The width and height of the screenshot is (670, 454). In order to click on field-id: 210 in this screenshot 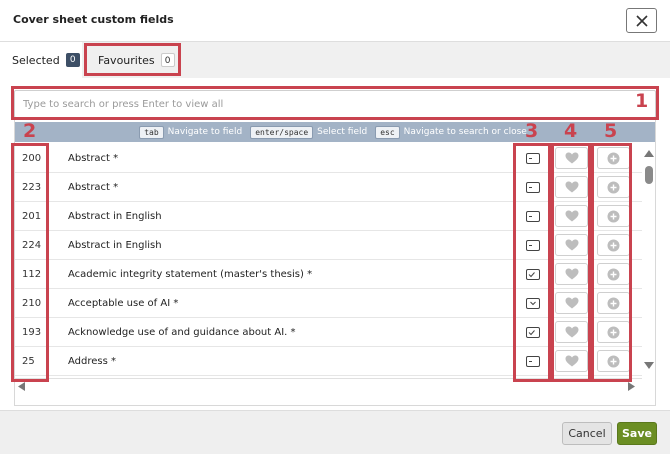, I will do `click(32, 303)`.